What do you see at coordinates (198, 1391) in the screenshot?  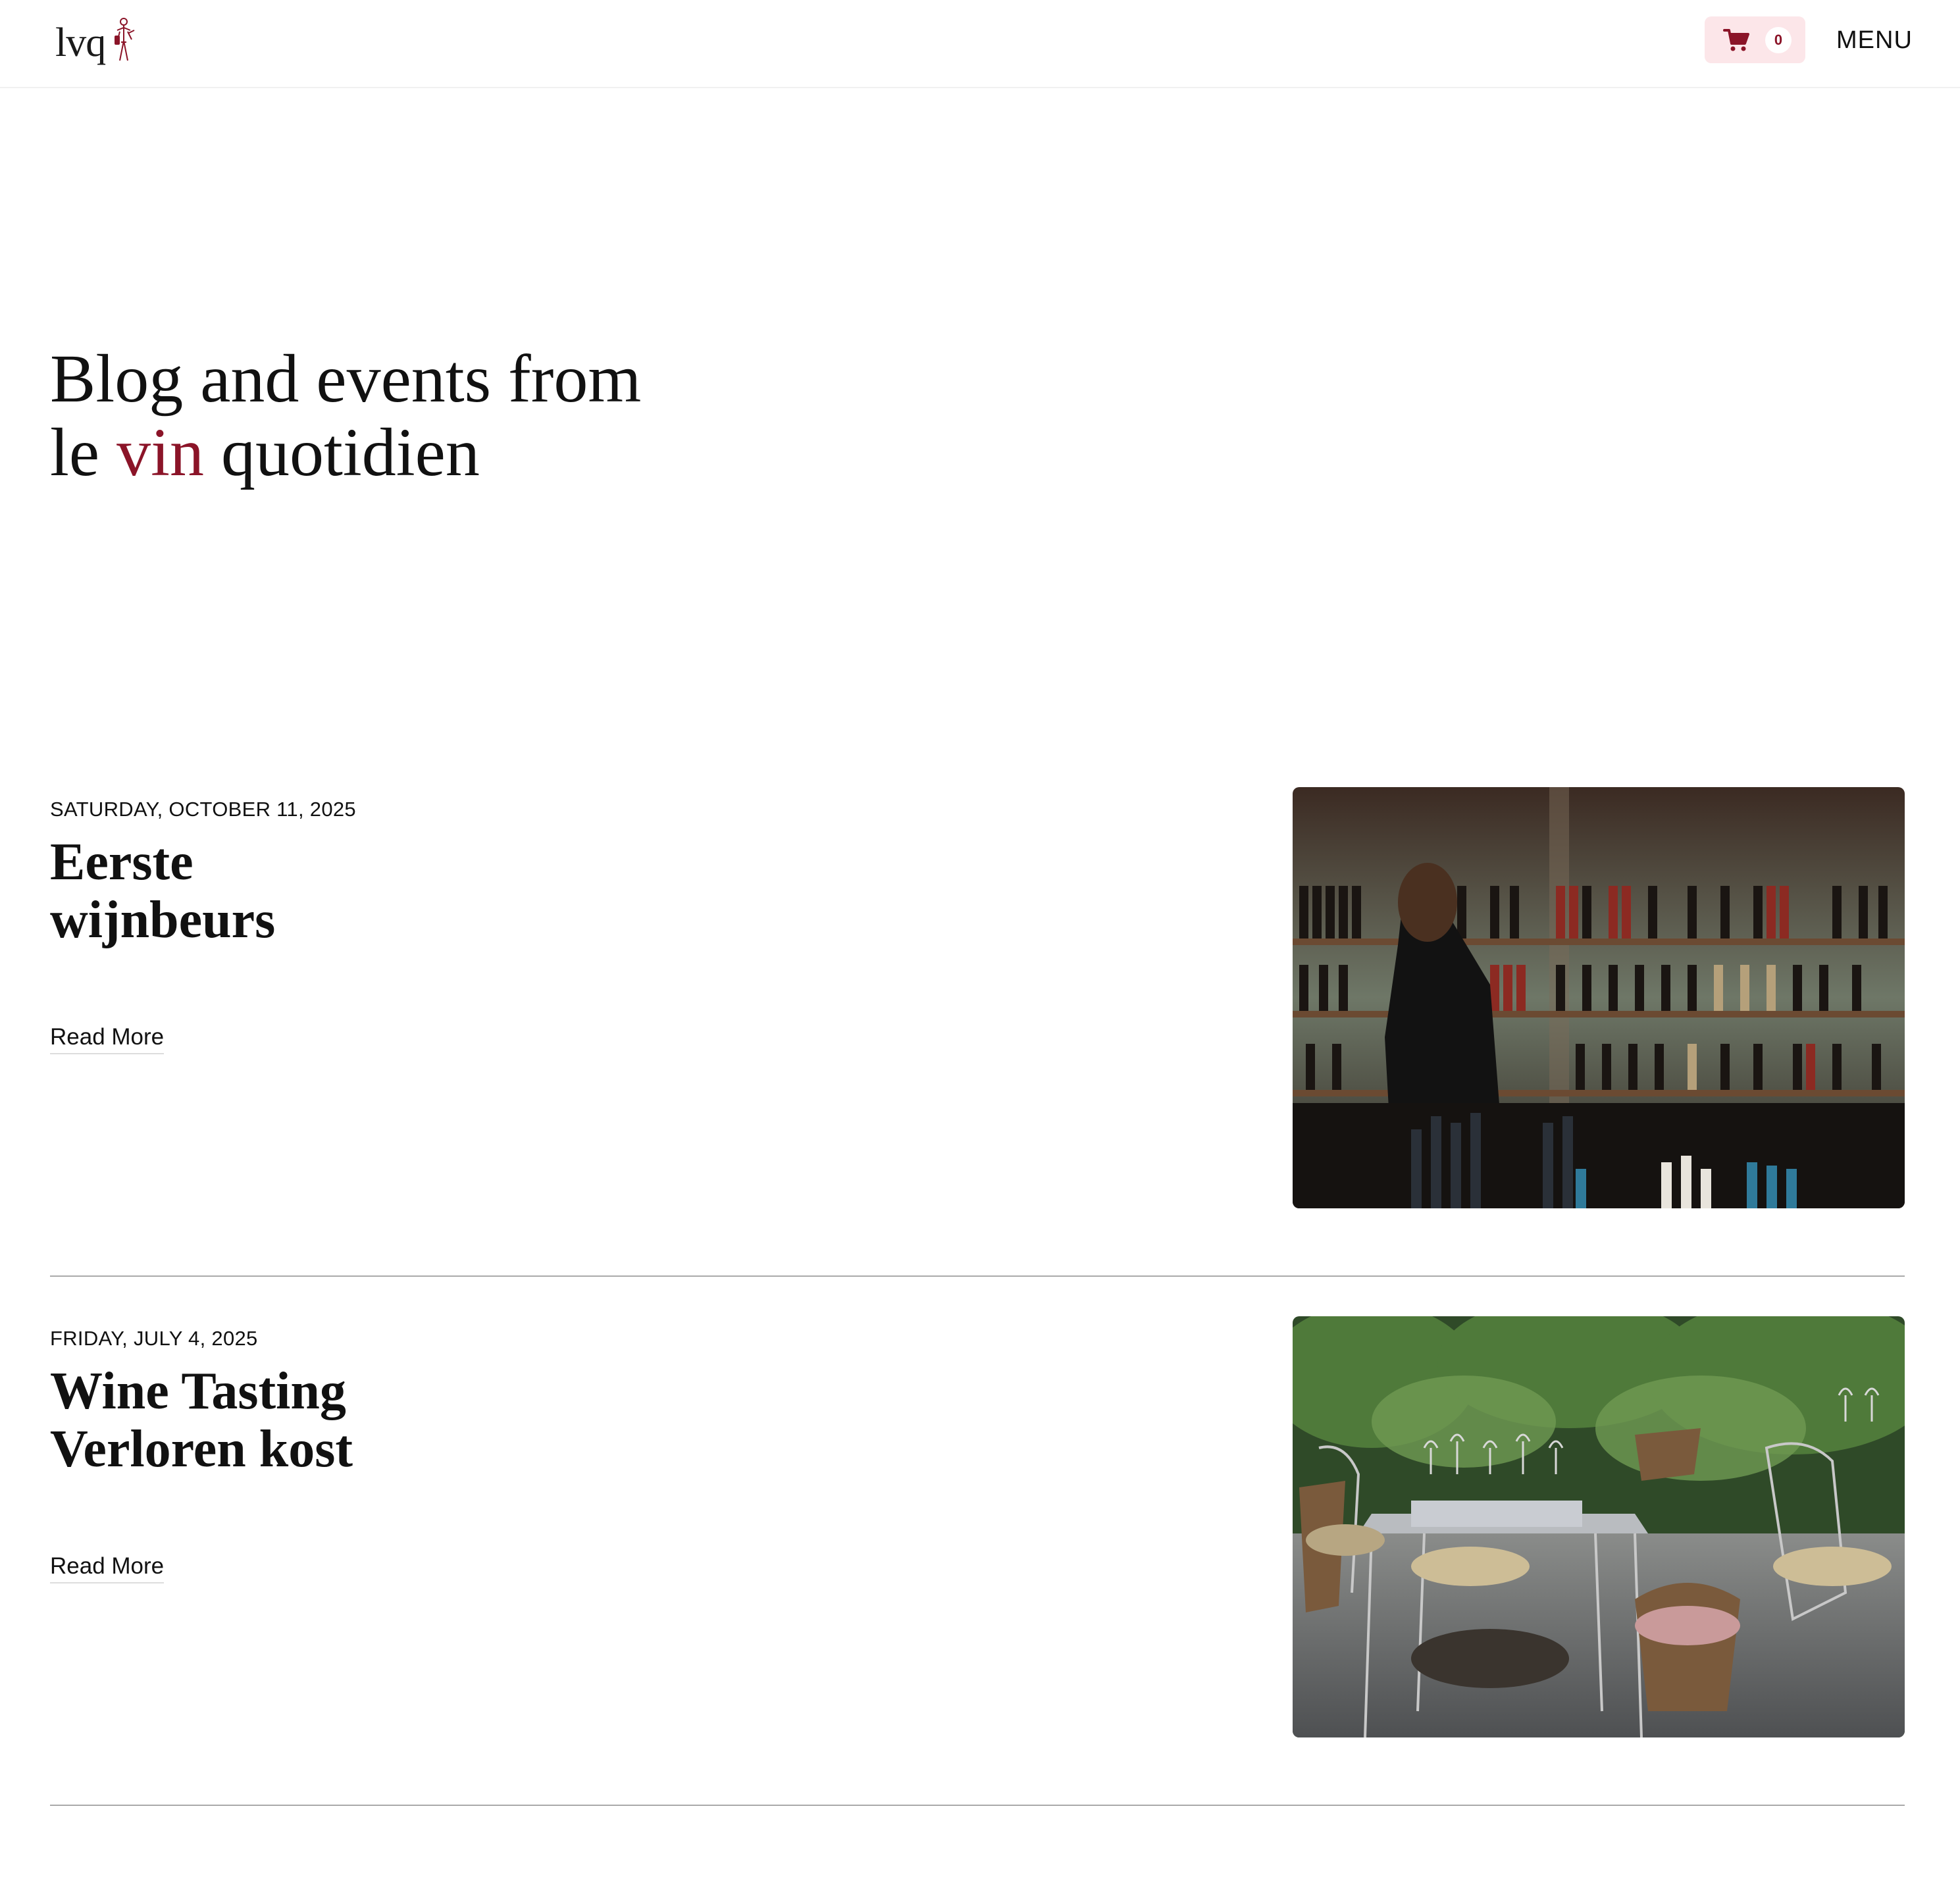 I see `post-title-line1: Wine Tasting` at bounding box center [198, 1391].